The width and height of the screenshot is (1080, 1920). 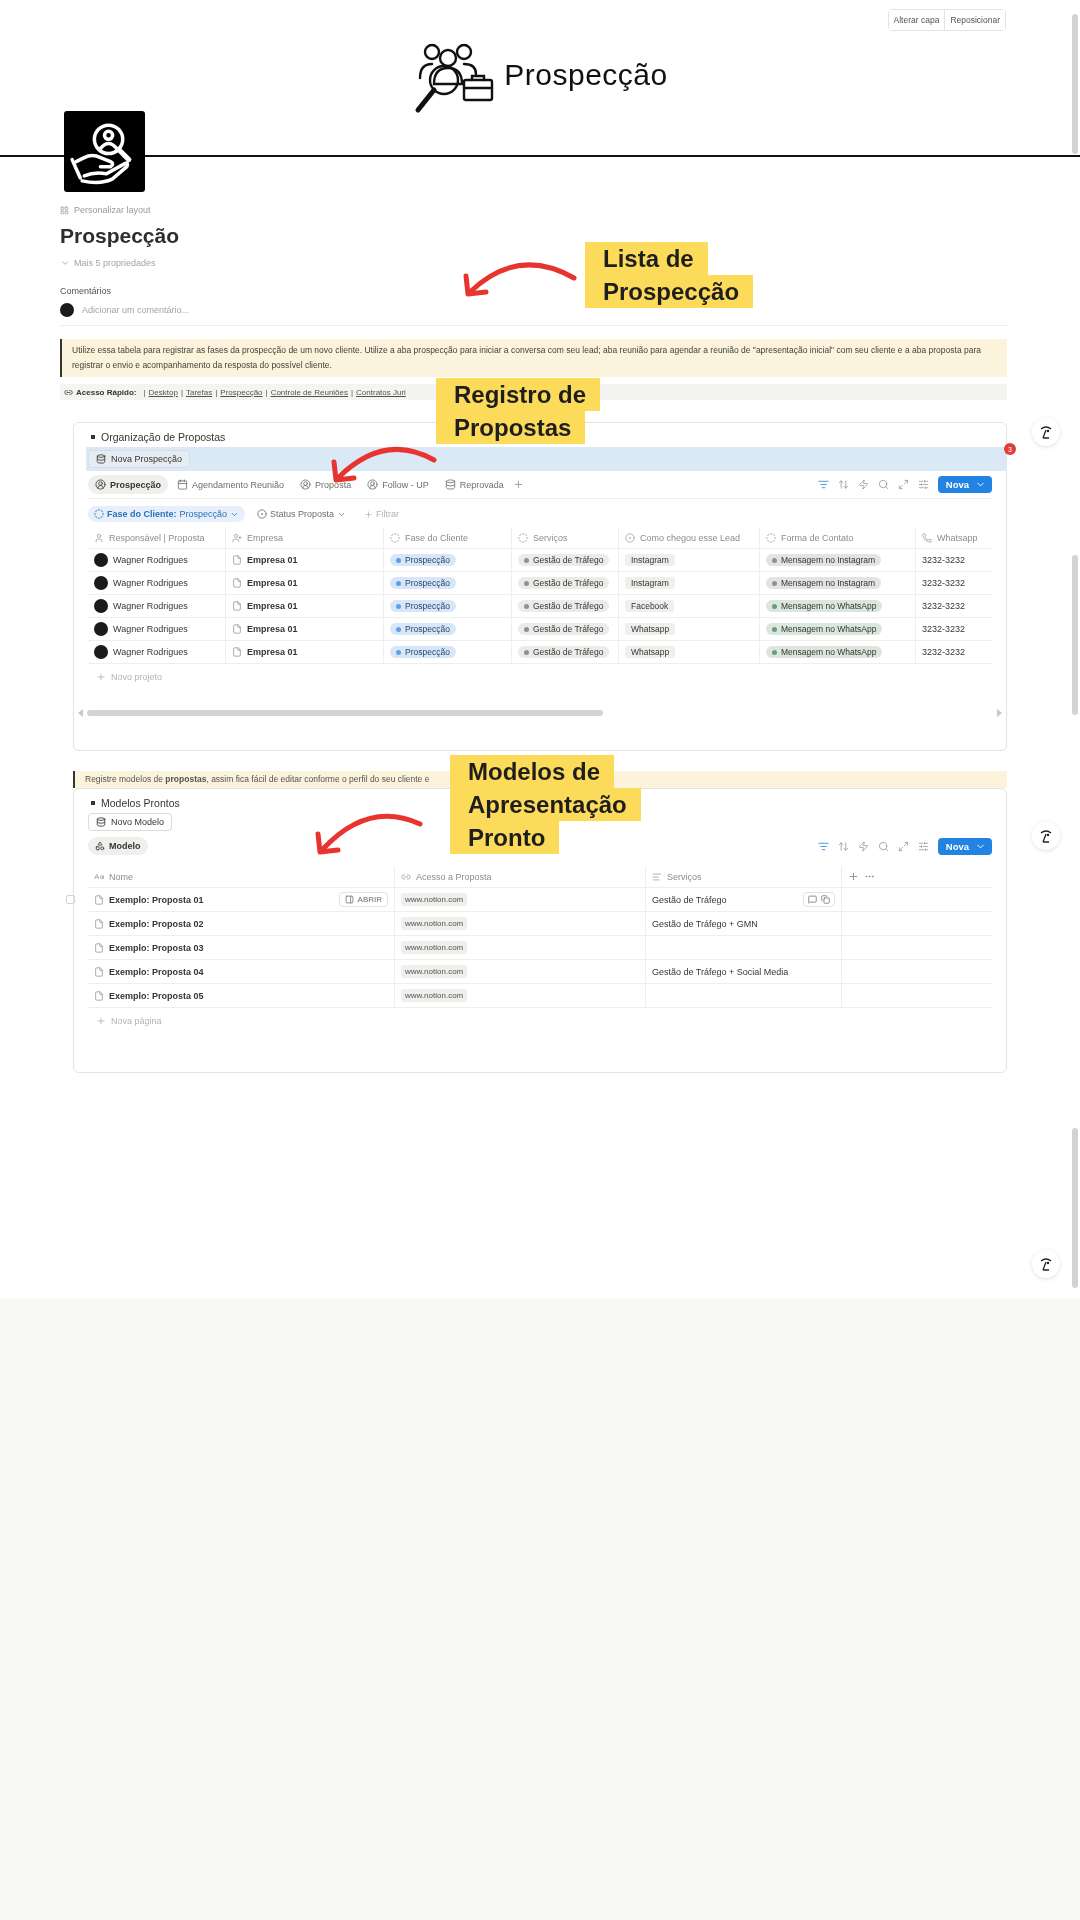 What do you see at coordinates (128, 484) in the screenshot?
I see `view-tab: Prospecção` at bounding box center [128, 484].